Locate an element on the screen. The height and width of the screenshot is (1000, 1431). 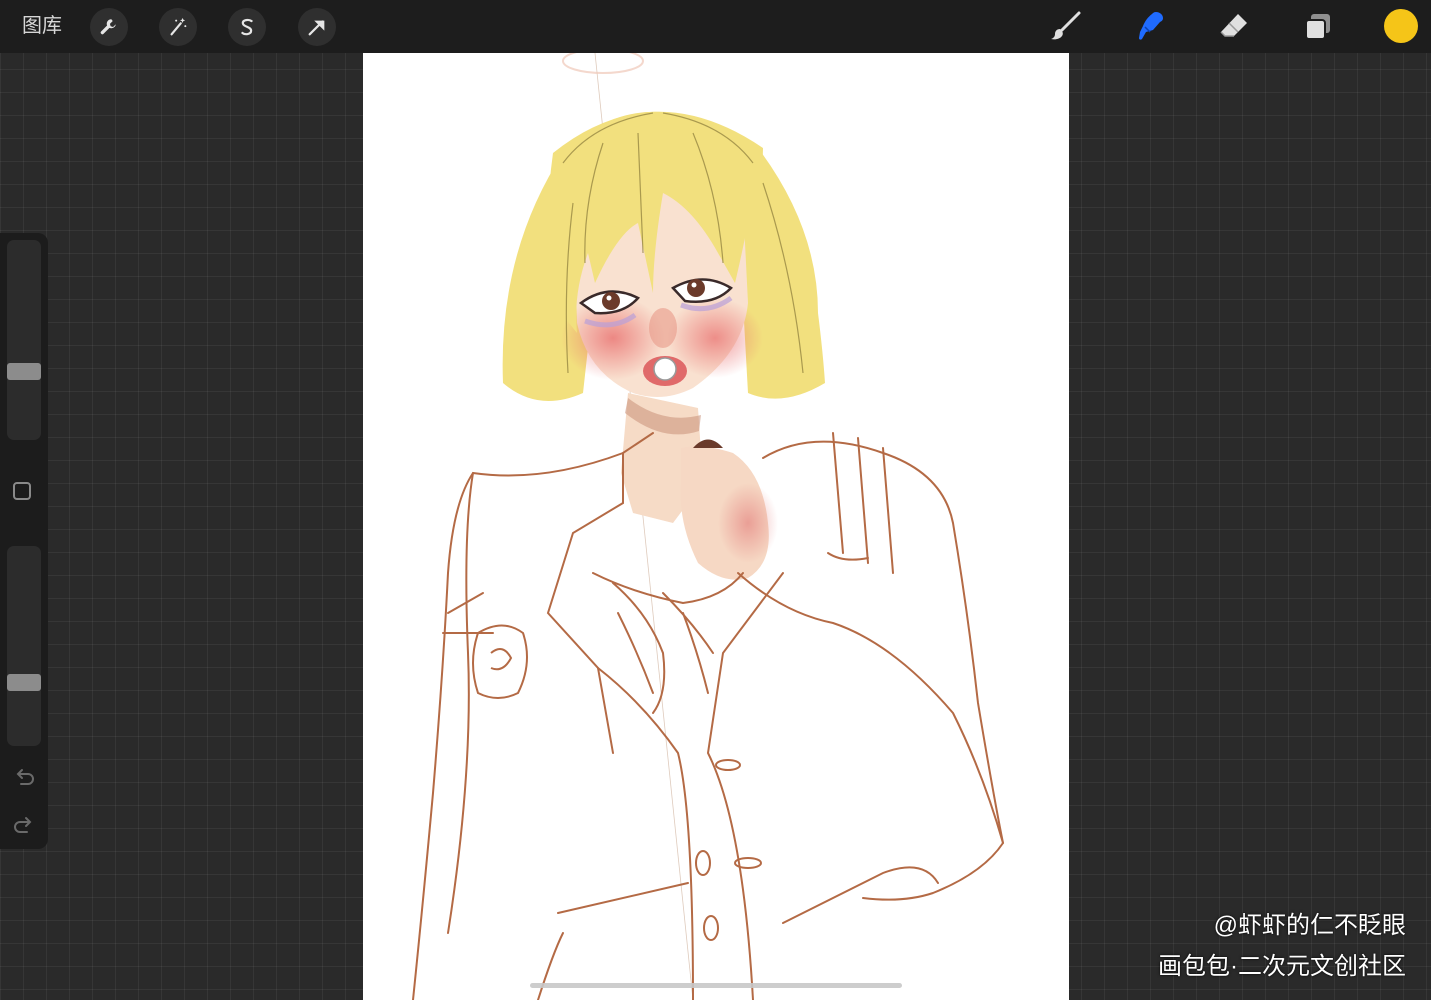
modify-button is located at coordinates (22, 491).